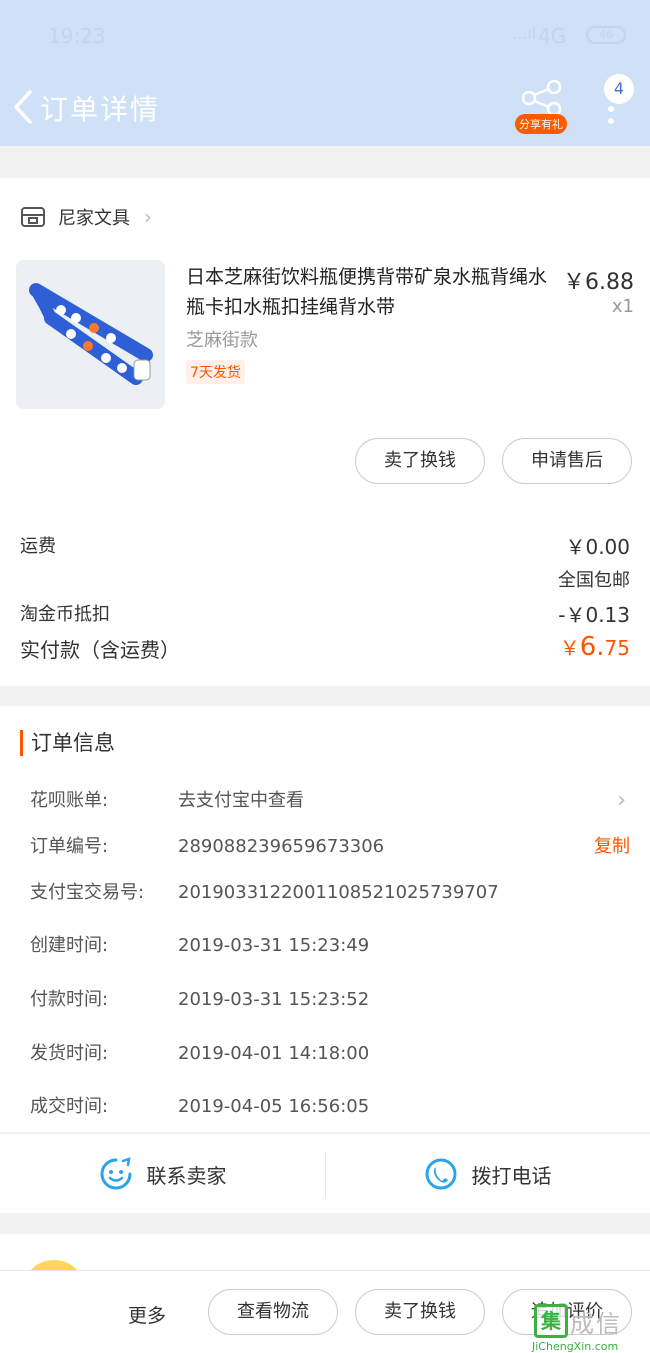 This screenshot has width=650, height=1353. I want to click on lanyard-image, so click(90, 334).